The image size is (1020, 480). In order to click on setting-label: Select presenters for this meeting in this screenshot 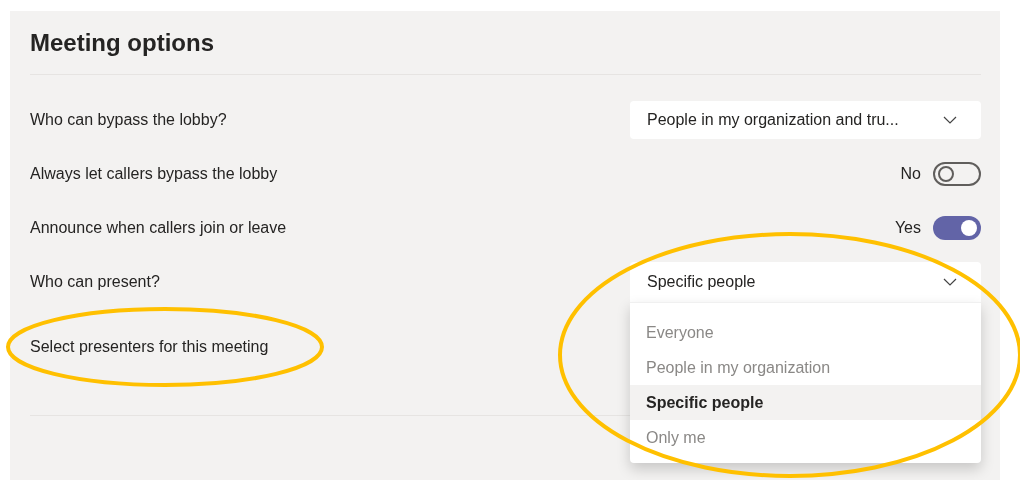, I will do `click(149, 347)`.